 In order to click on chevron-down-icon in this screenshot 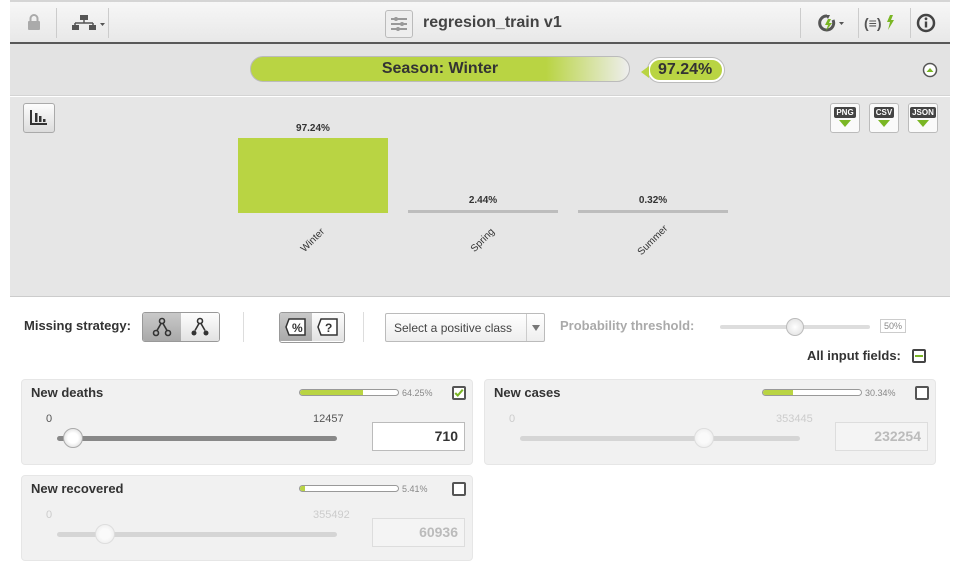, I will do `click(535, 327)`.